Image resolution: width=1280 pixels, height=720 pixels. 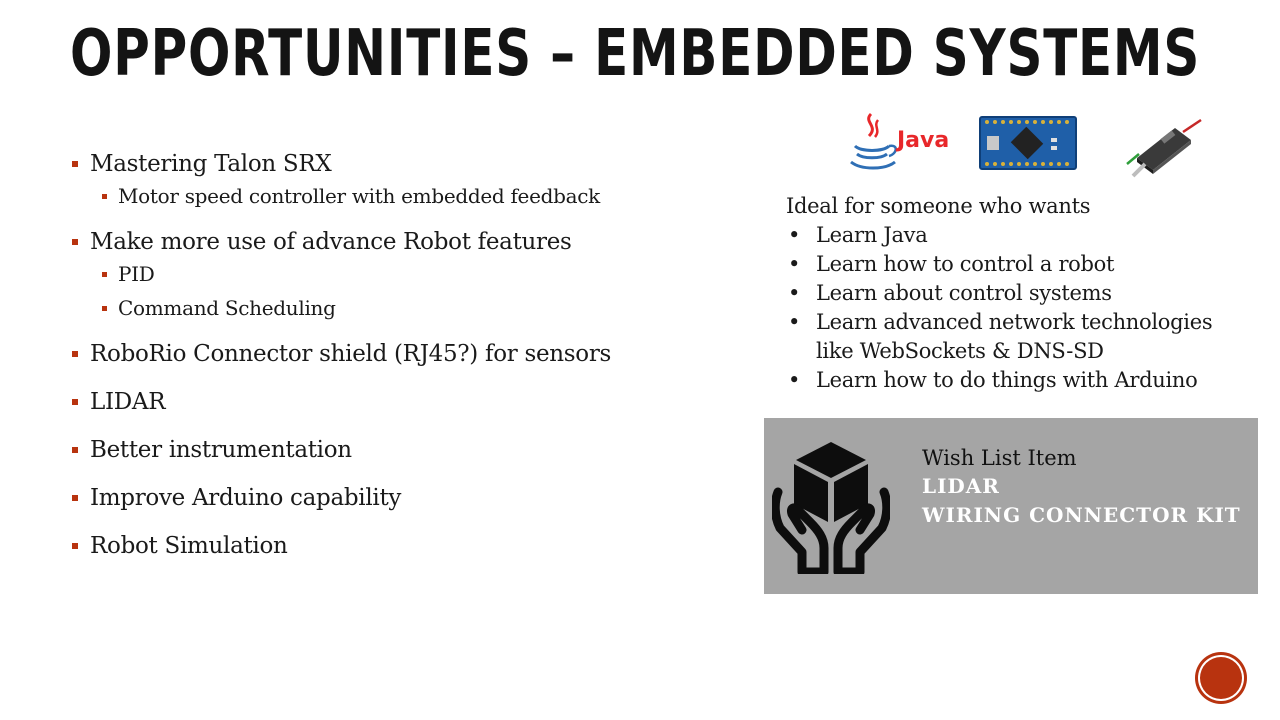 What do you see at coordinates (961, 486) in the screenshot?
I see `wish-list-line: LIDAR` at bounding box center [961, 486].